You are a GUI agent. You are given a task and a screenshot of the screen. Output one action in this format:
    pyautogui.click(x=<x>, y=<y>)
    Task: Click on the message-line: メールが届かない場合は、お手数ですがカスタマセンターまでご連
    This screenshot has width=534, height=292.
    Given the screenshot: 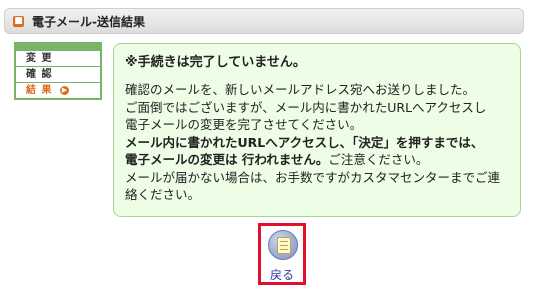 What is the action you would take?
    pyautogui.click(x=313, y=177)
    